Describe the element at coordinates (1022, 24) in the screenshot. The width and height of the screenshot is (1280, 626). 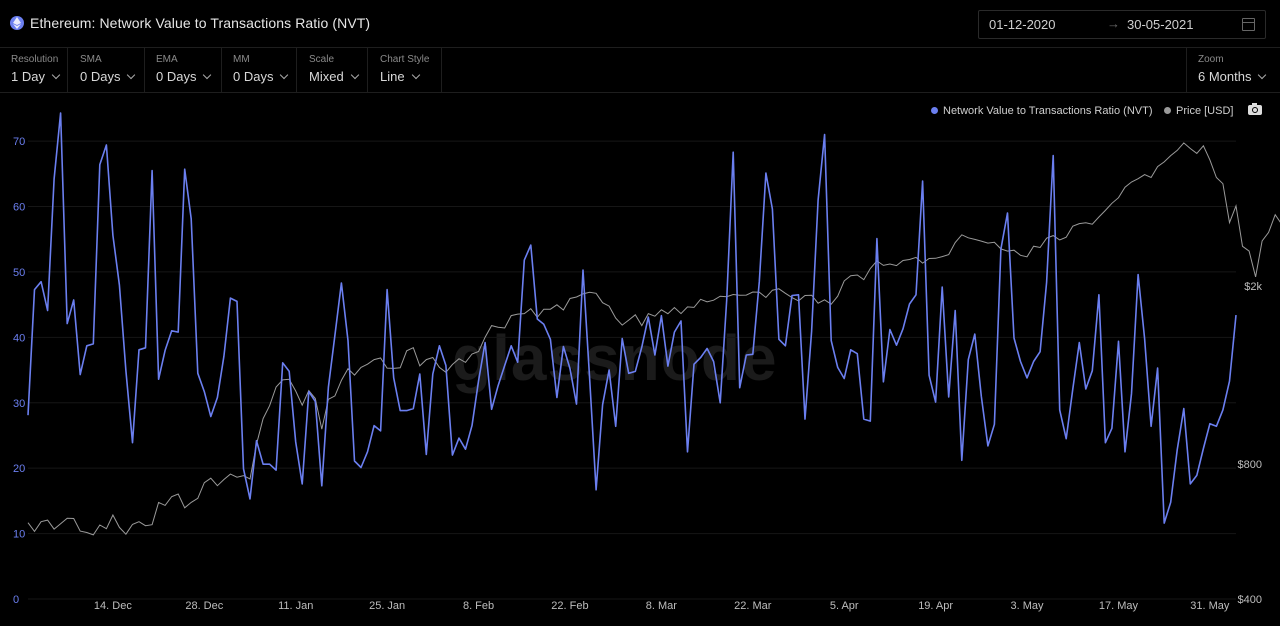
I see `date-from-input: 01-12-2020` at that location.